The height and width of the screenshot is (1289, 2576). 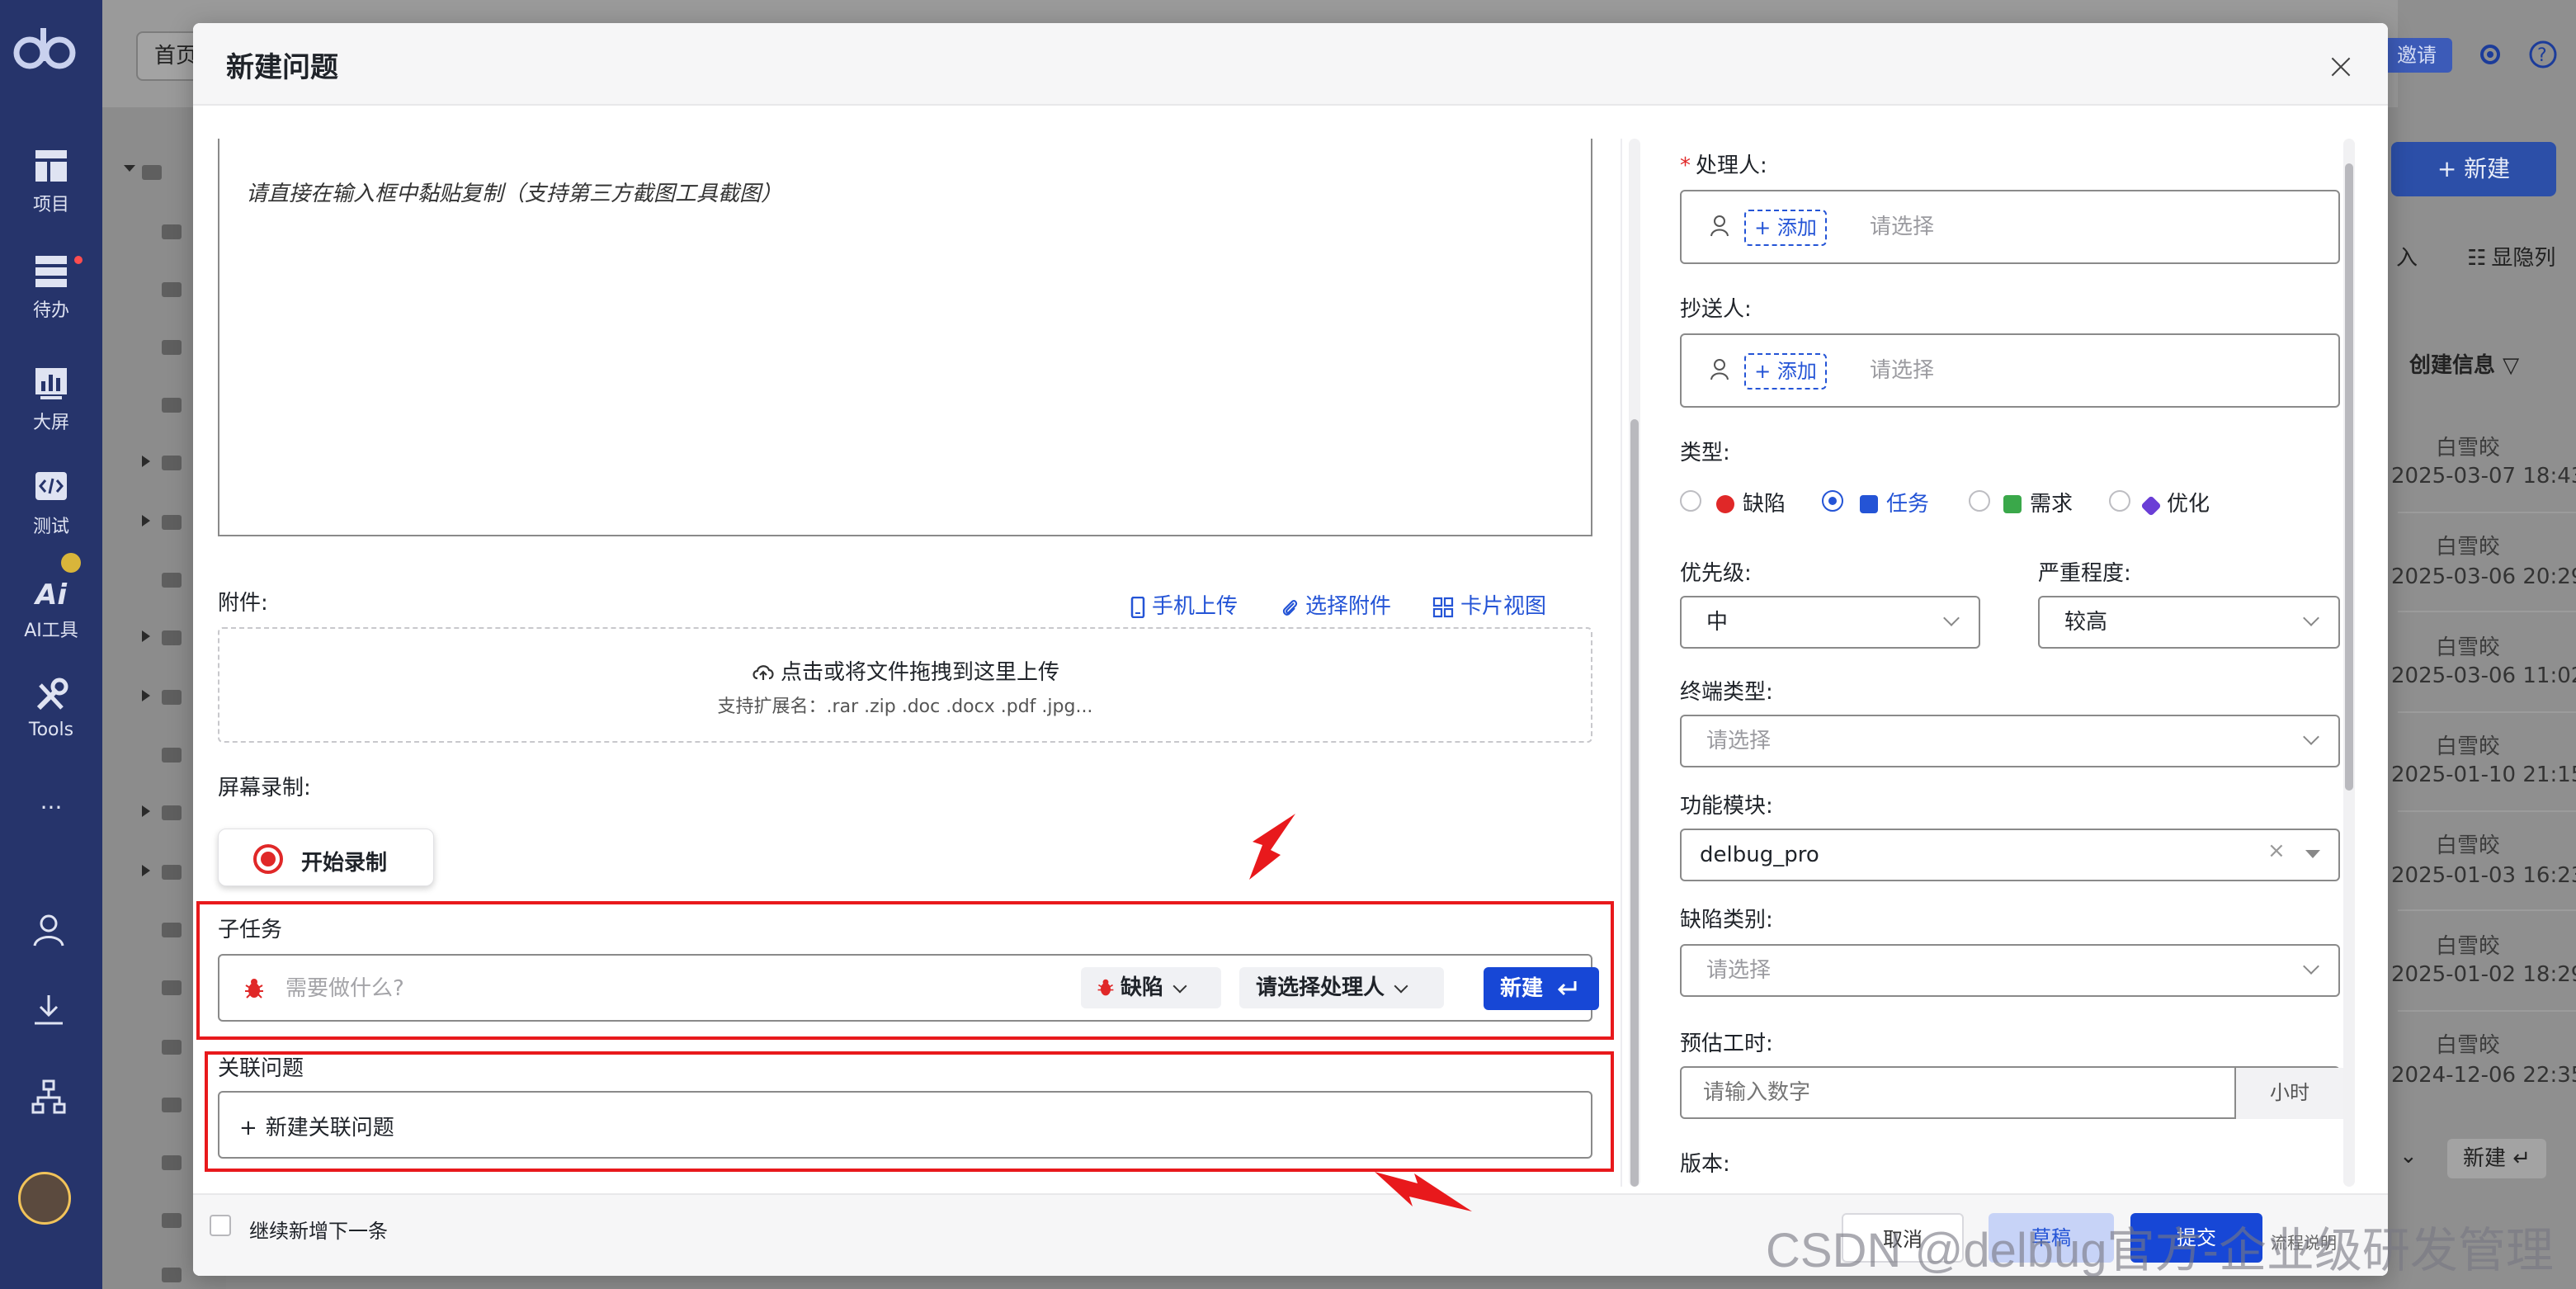 I want to click on record-icon, so click(x=268, y=859).